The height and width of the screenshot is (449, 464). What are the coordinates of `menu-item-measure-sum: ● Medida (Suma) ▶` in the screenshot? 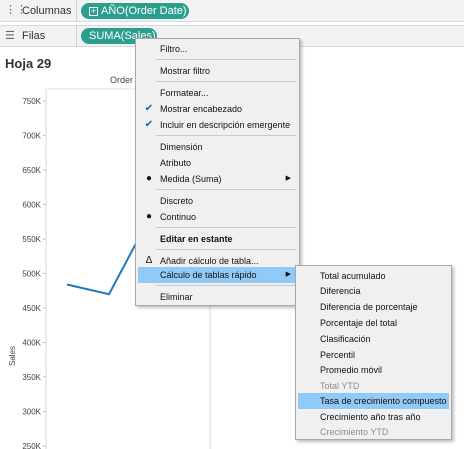 It's located at (217, 179).